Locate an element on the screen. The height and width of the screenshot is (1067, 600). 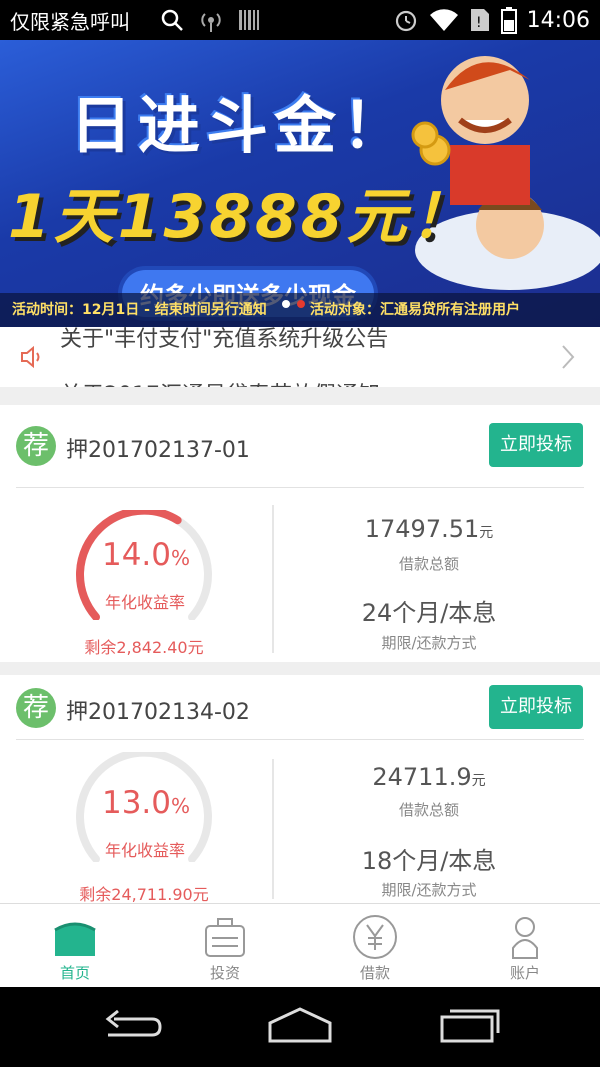
rate-value: 14.0 is located at coordinates (136, 555).